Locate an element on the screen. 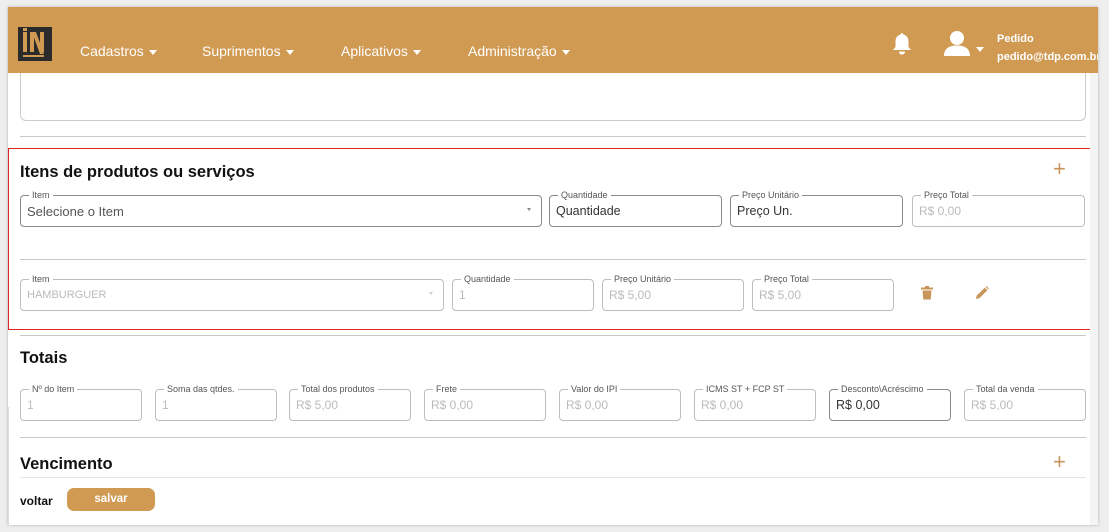  field-value: Preço Un. is located at coordinates (765, 211).